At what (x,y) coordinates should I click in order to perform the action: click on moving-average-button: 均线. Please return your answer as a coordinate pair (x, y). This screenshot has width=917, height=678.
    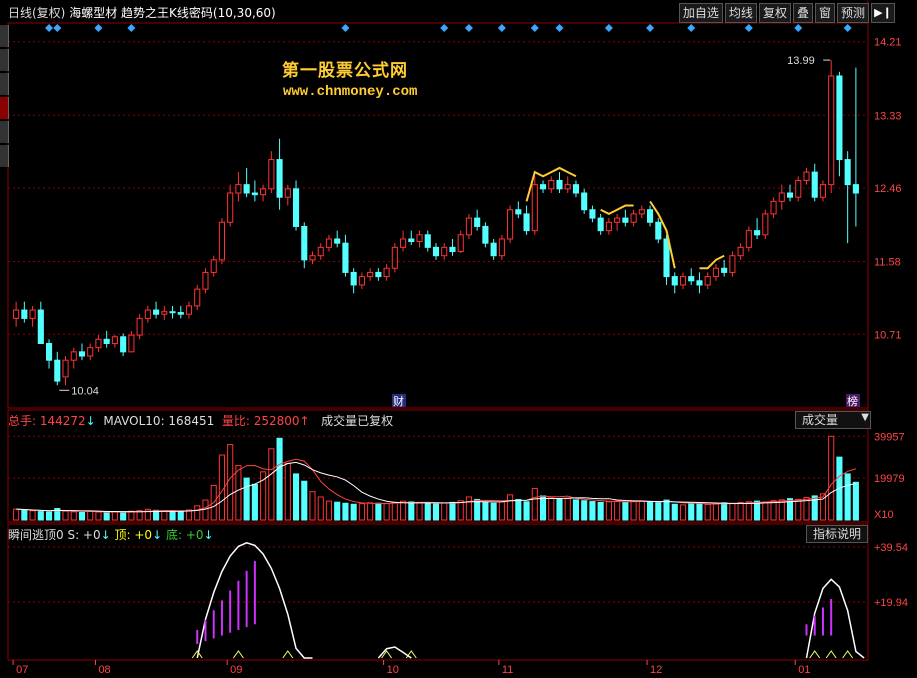
    Looking at the image, I should click on (740, 13).